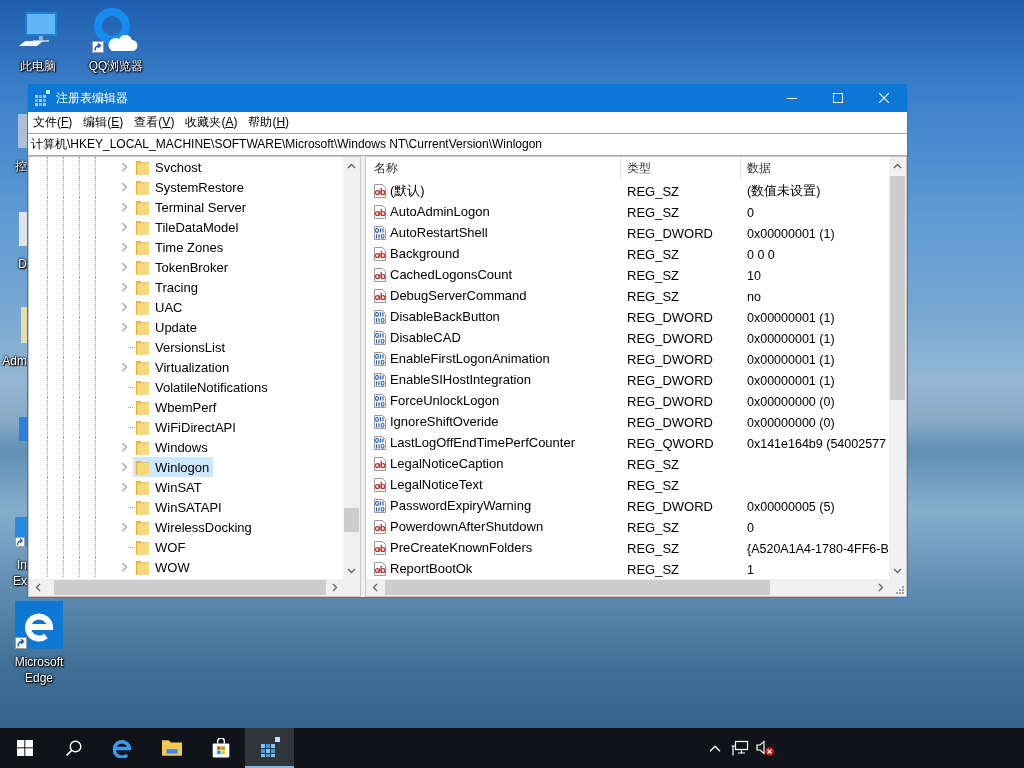 This screenshot has height=768, width=1024. What do you see at coordinates (167, 327) in the screenshot?
I see `tree-item: Update` at bounding box center [167, 327].